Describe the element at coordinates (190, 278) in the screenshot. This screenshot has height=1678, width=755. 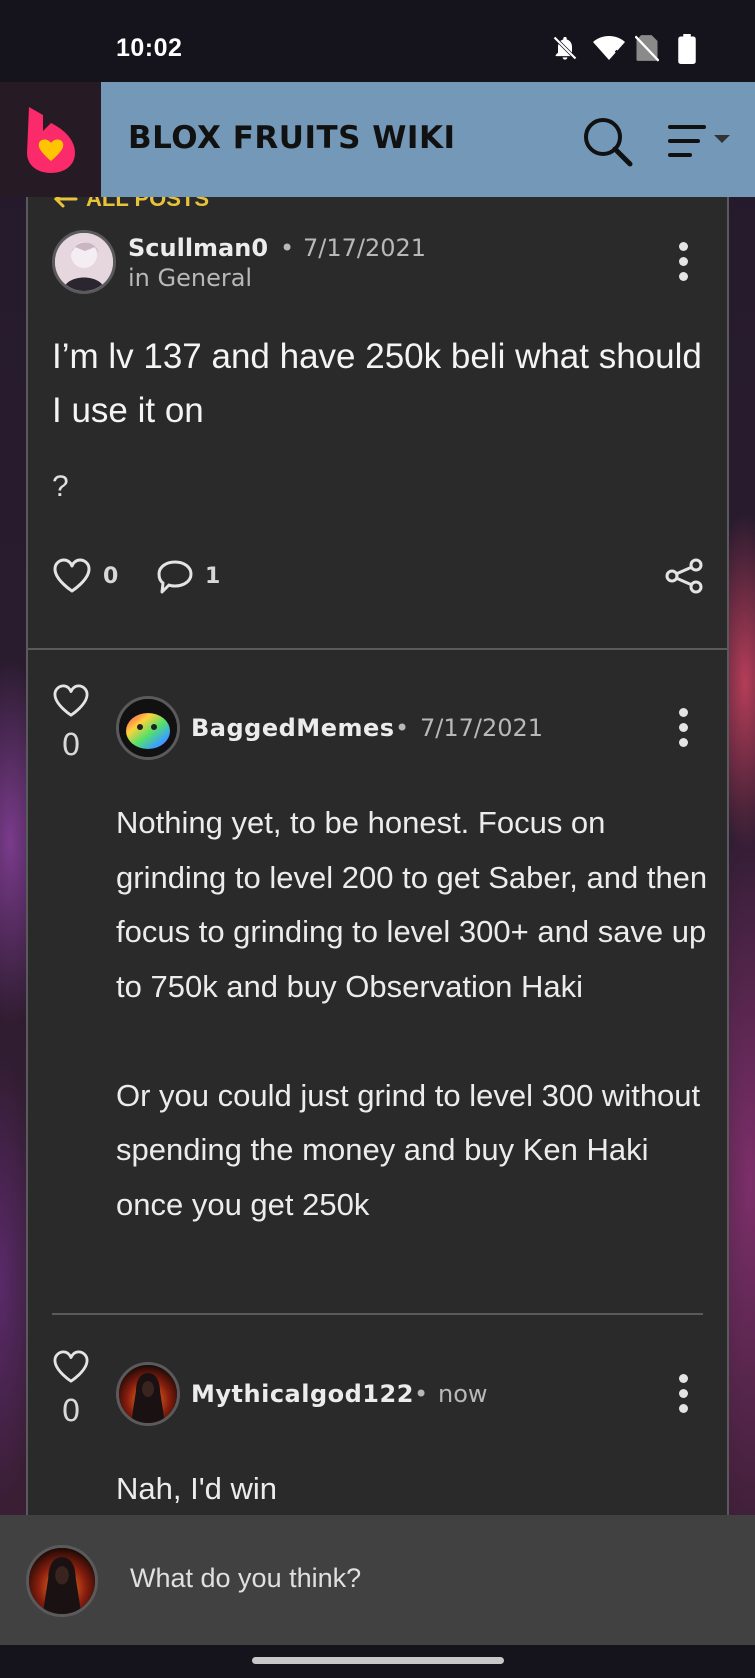
I see `post-category: in General` at that location.